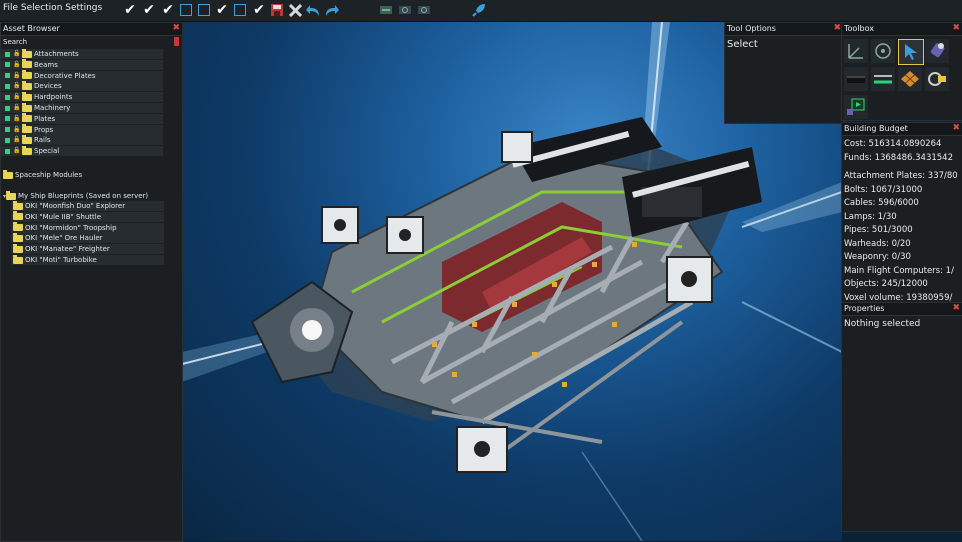  Describe the element at coordinates (11, 195) in the screenshot. I see `folder-open-icon` at that location.